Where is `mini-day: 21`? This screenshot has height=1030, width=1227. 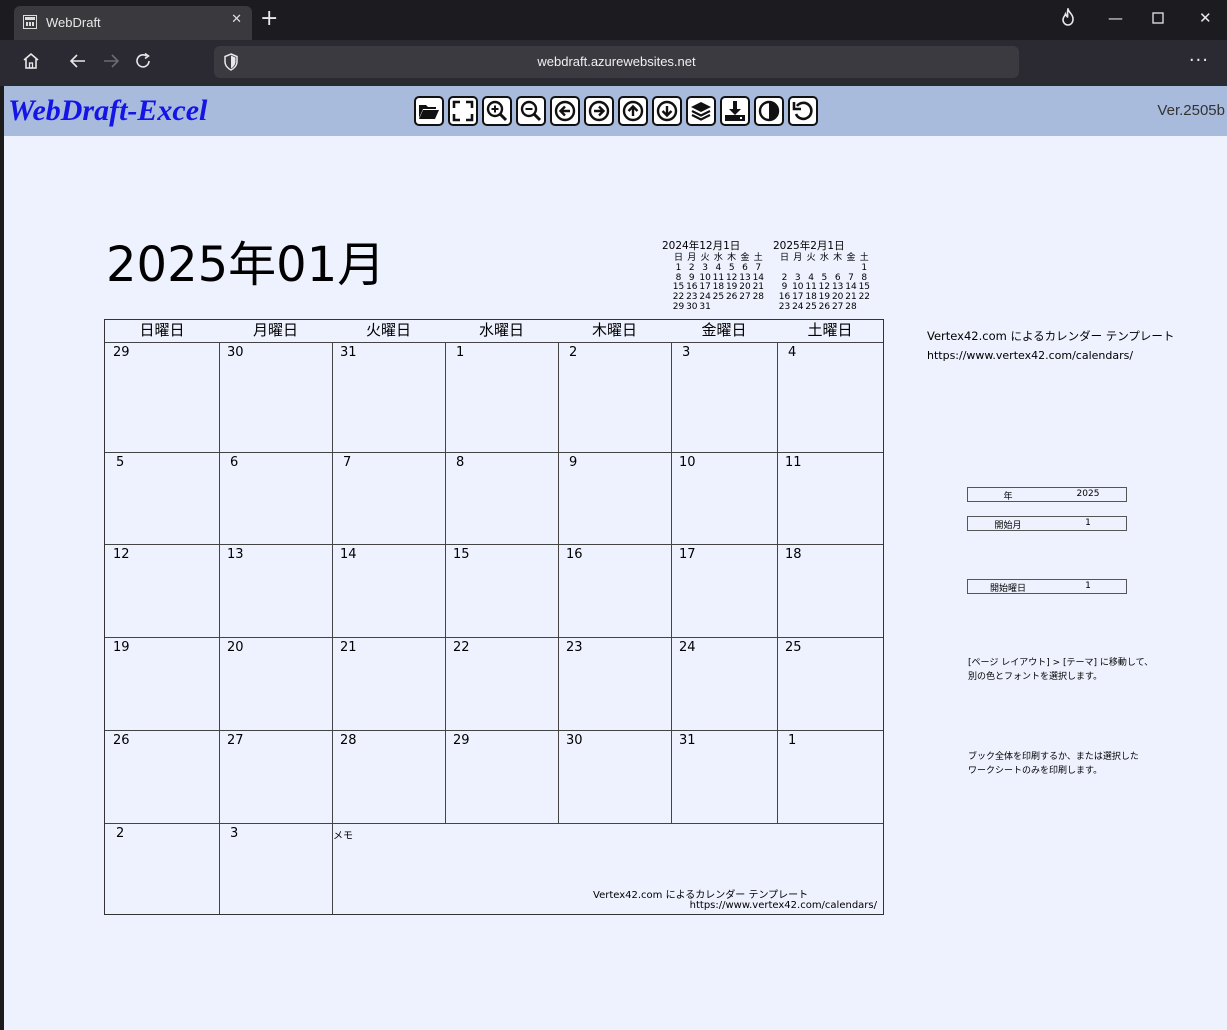
mini-day: 21 is located at coordinates (758, 287).